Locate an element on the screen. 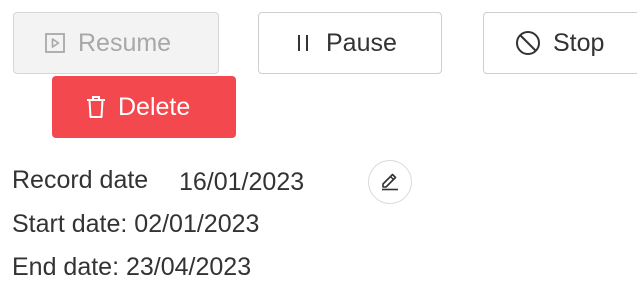 This screenshot has height=282, width=637. delete-button: Delete is located at coordinates (144, 107).